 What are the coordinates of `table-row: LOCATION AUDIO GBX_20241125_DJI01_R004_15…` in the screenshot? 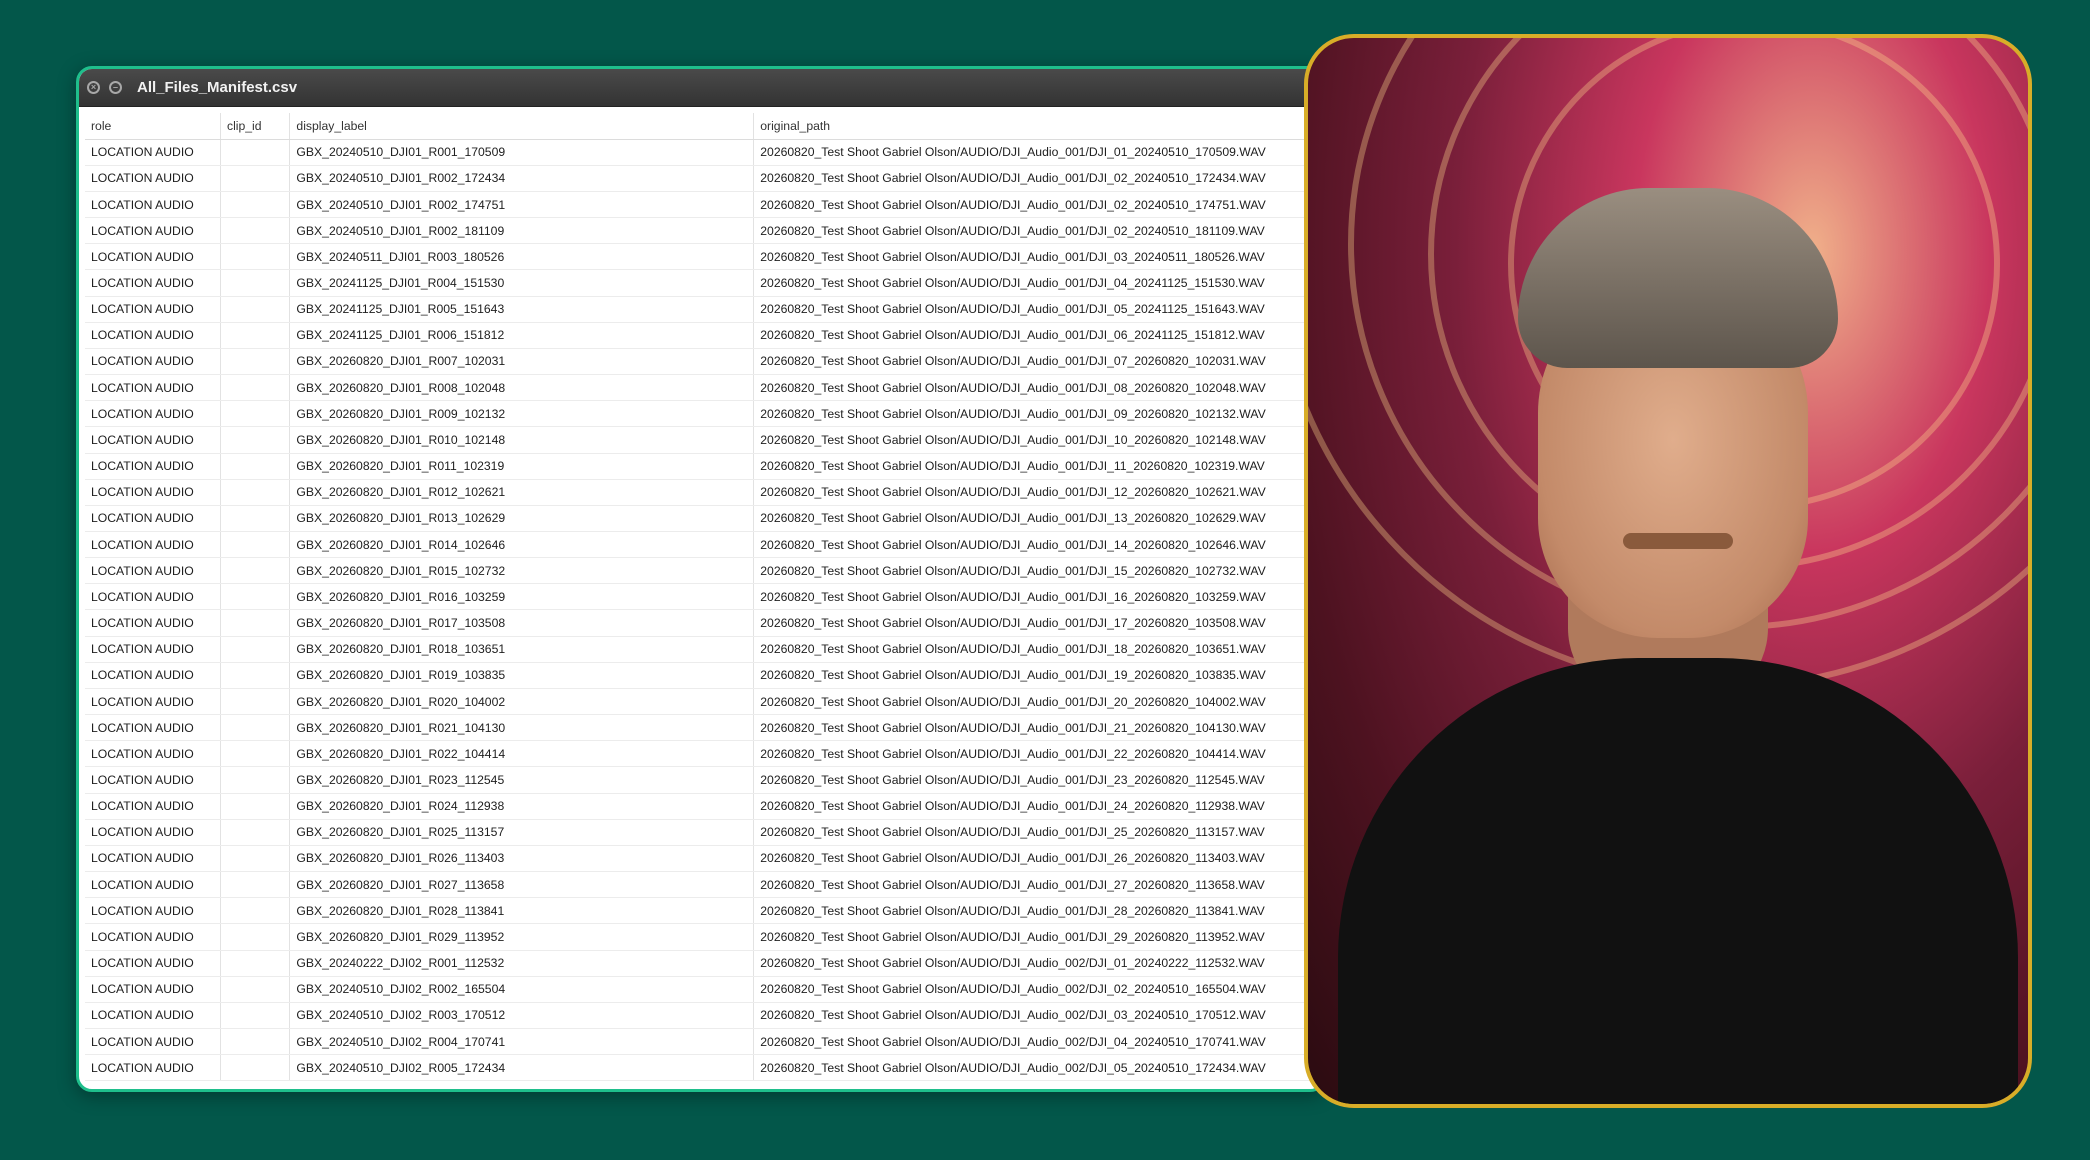 It's located at (704, 283).